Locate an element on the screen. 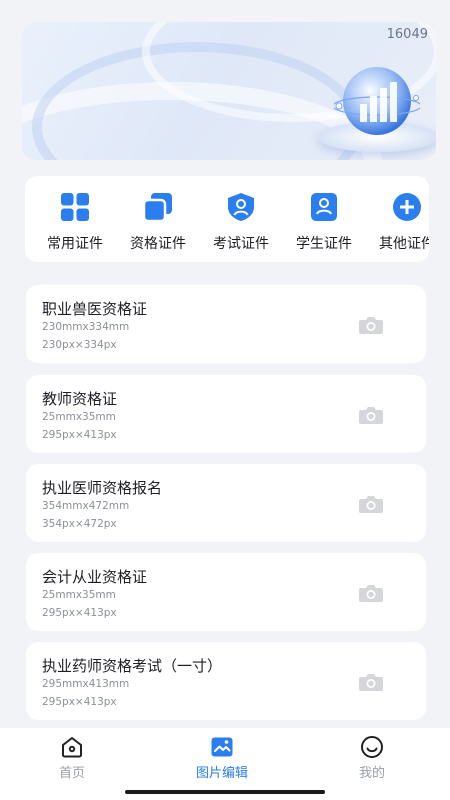  category-label: 常用证件 is located at coordinates (75, 244).